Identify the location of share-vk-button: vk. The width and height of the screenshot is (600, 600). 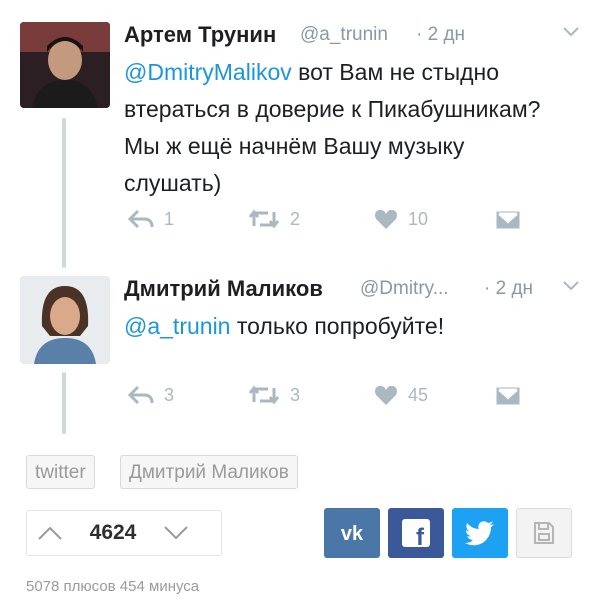
(352, 533).